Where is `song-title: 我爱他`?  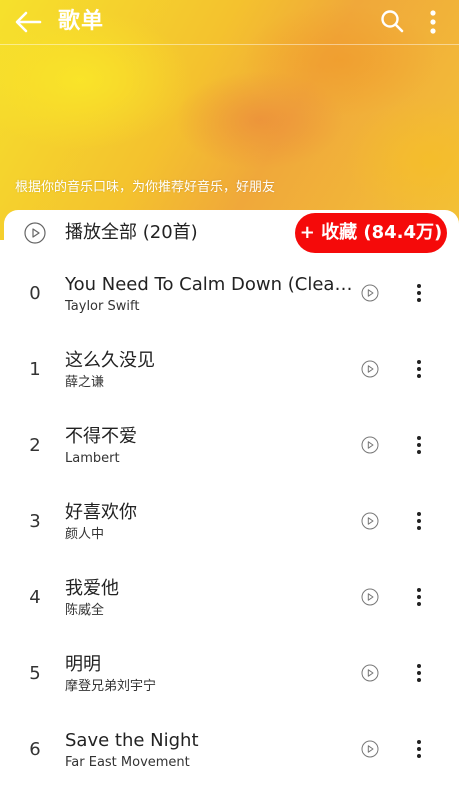 song-title: 我爱他 is located at coordinates (92, 588).